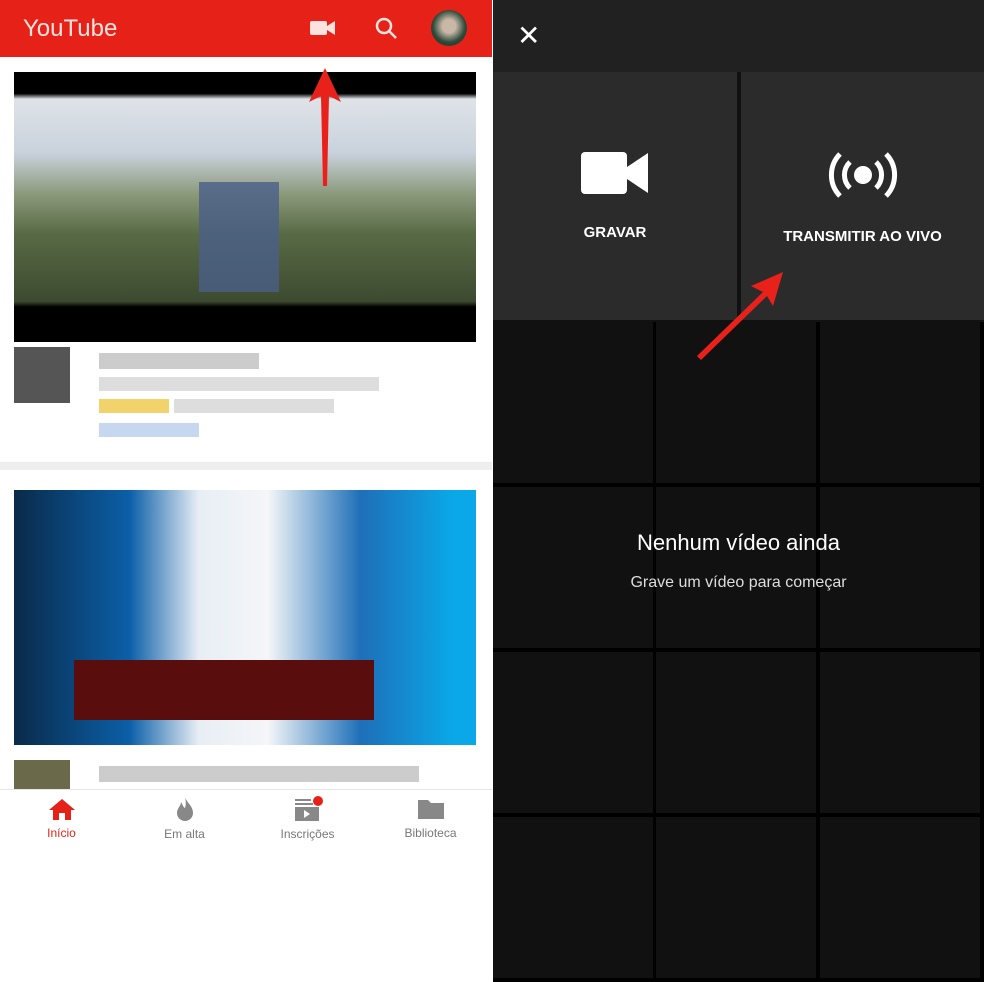 The width and height of the screenshot is (984, 982). I want to click on nav-label: Biblioteca, so click(430, 833).